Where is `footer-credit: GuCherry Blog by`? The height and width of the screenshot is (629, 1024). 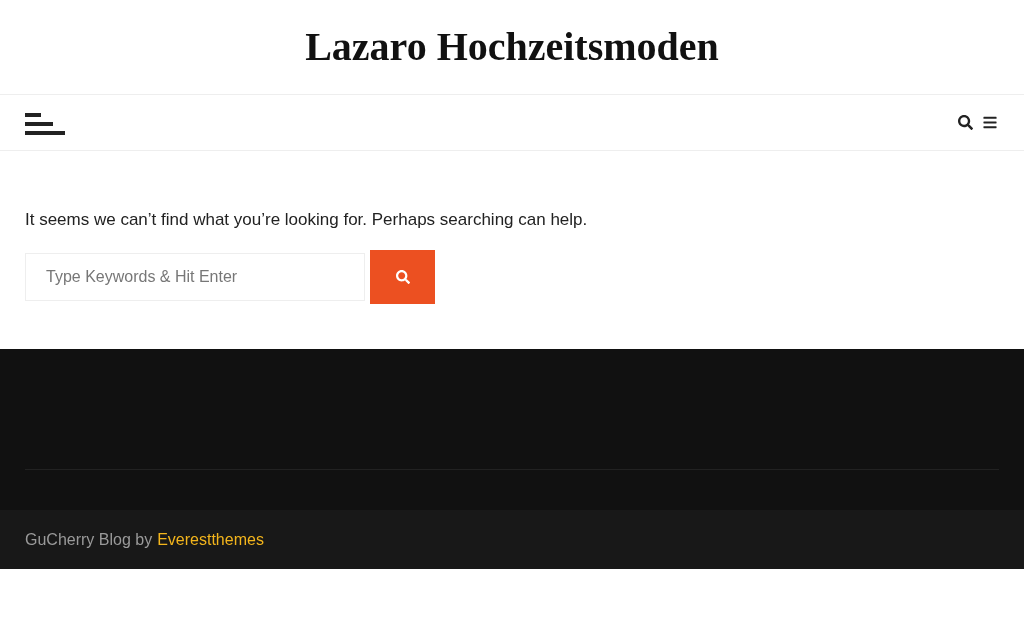
footer-credit: GuCherry Blog by is located at coordinates (89, 539).